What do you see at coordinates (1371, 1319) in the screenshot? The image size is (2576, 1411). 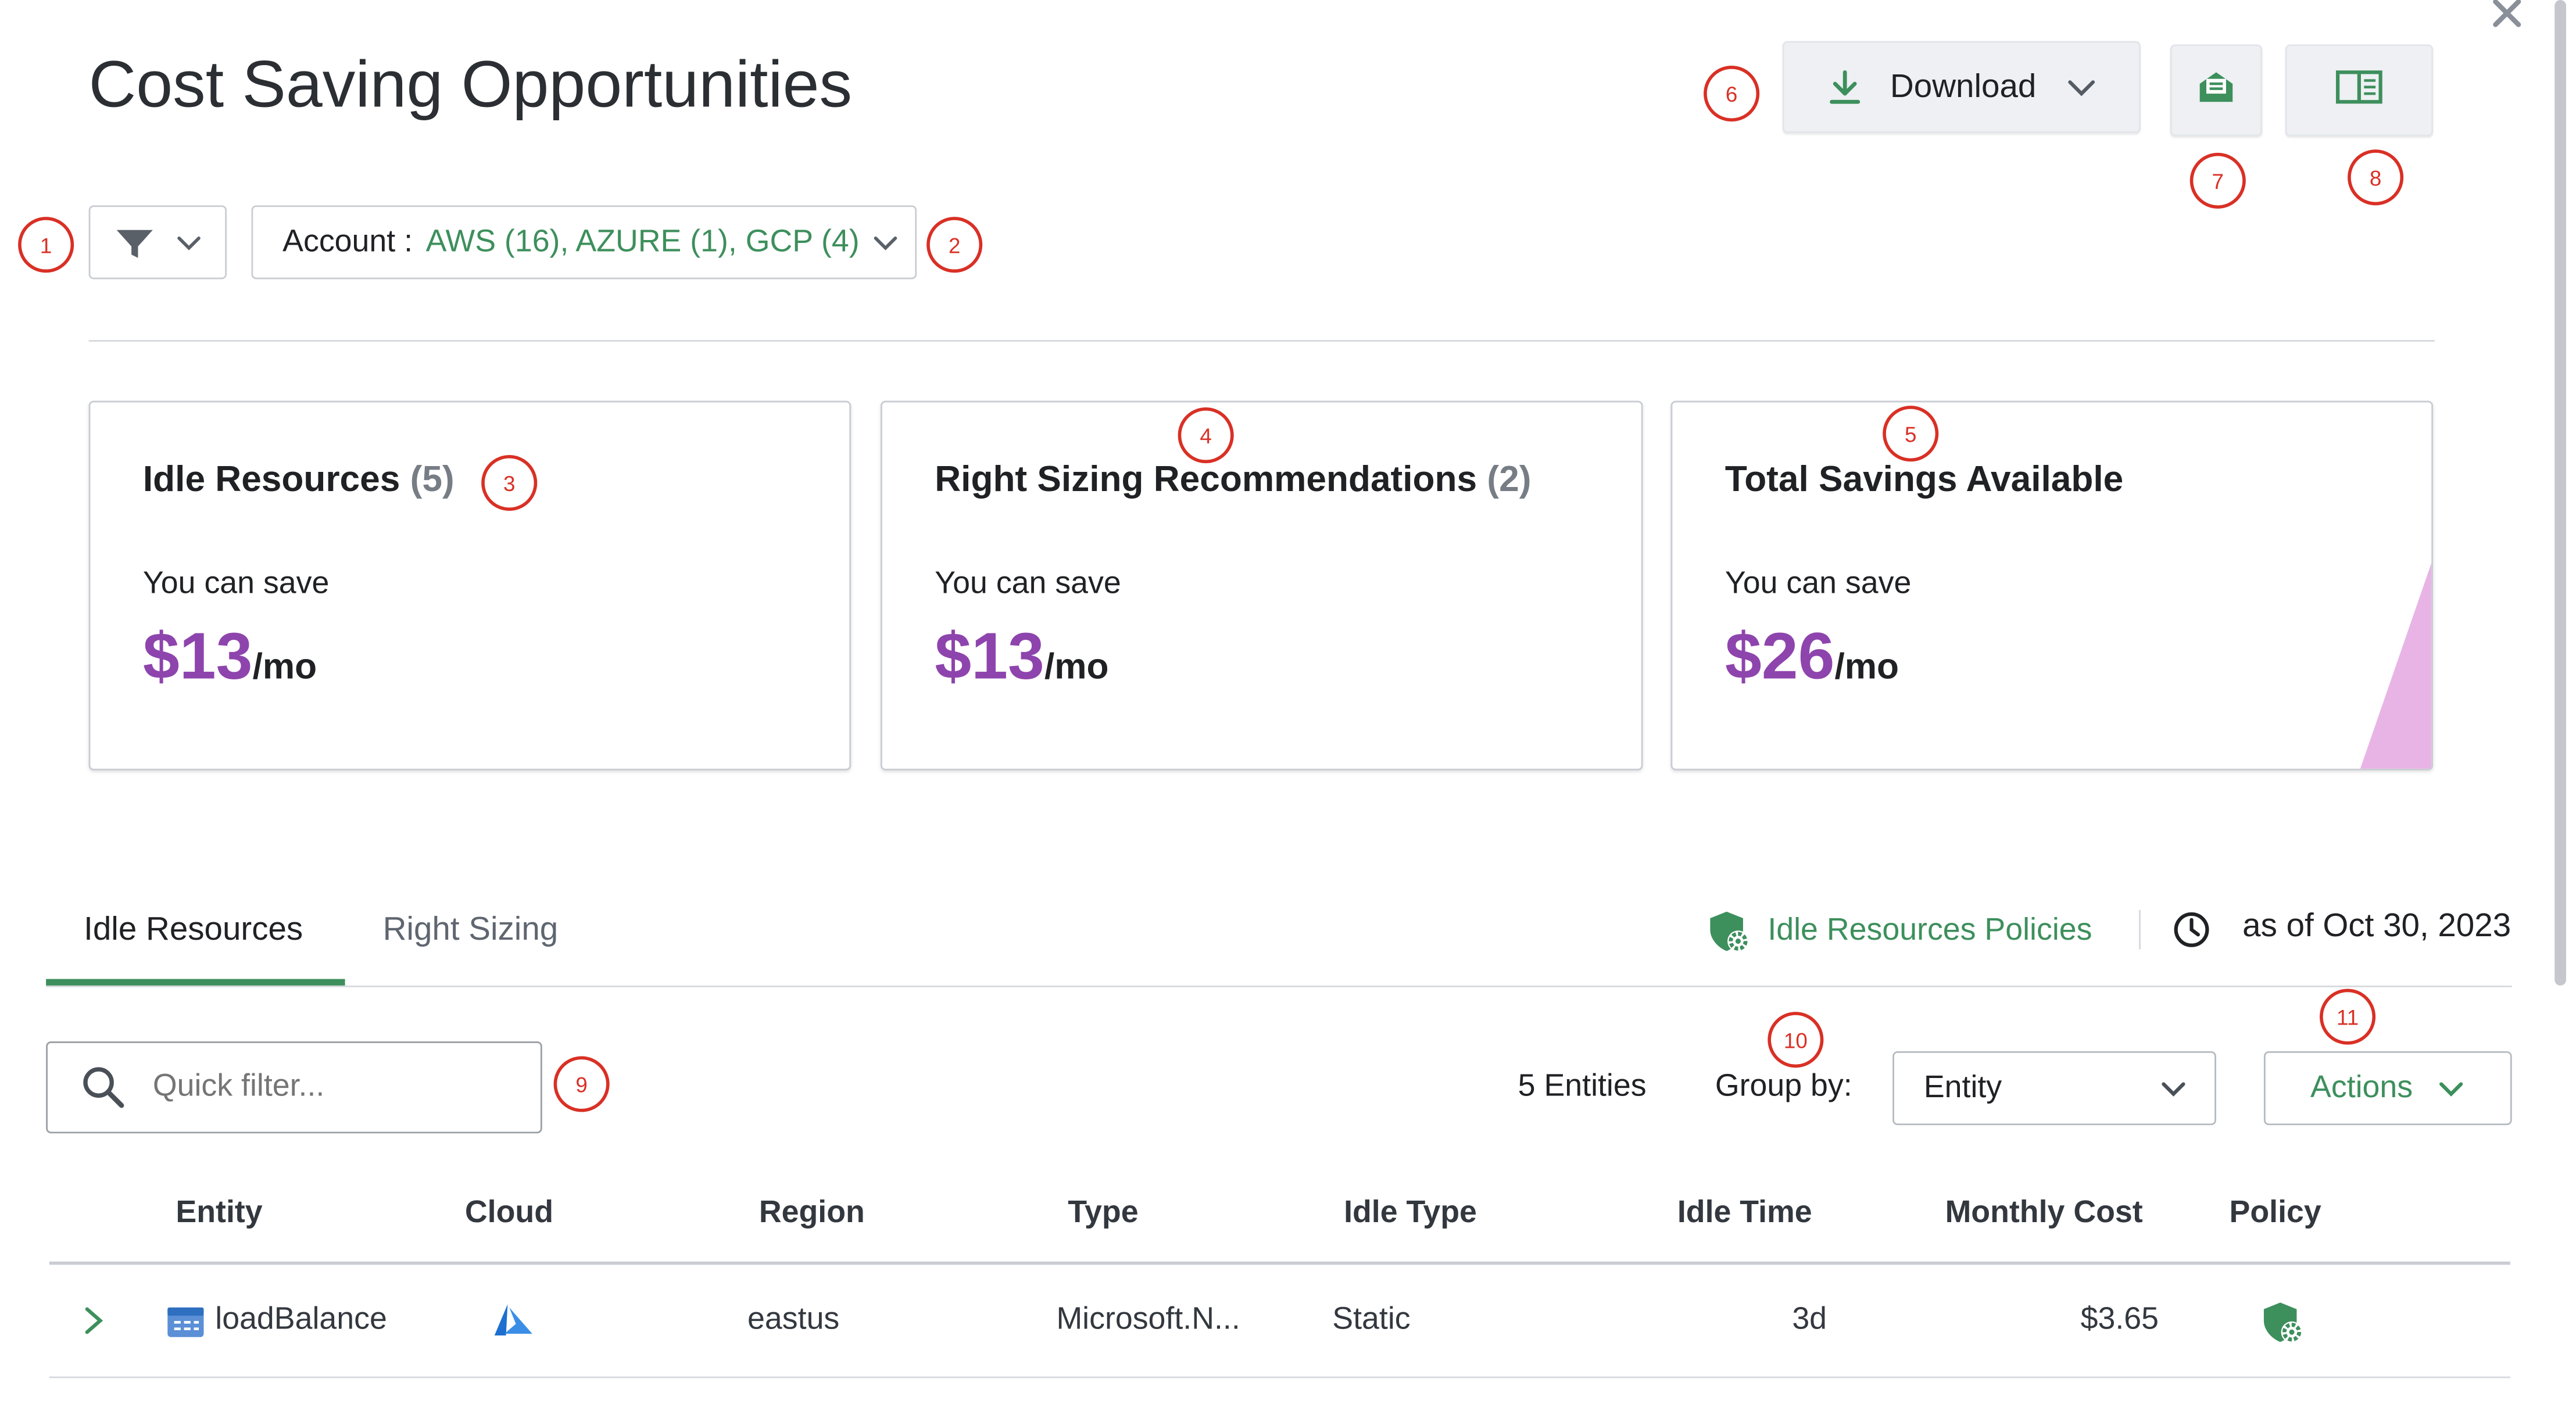 I see `cell-idle-type: Static` at bounding box center [1371, 1319].